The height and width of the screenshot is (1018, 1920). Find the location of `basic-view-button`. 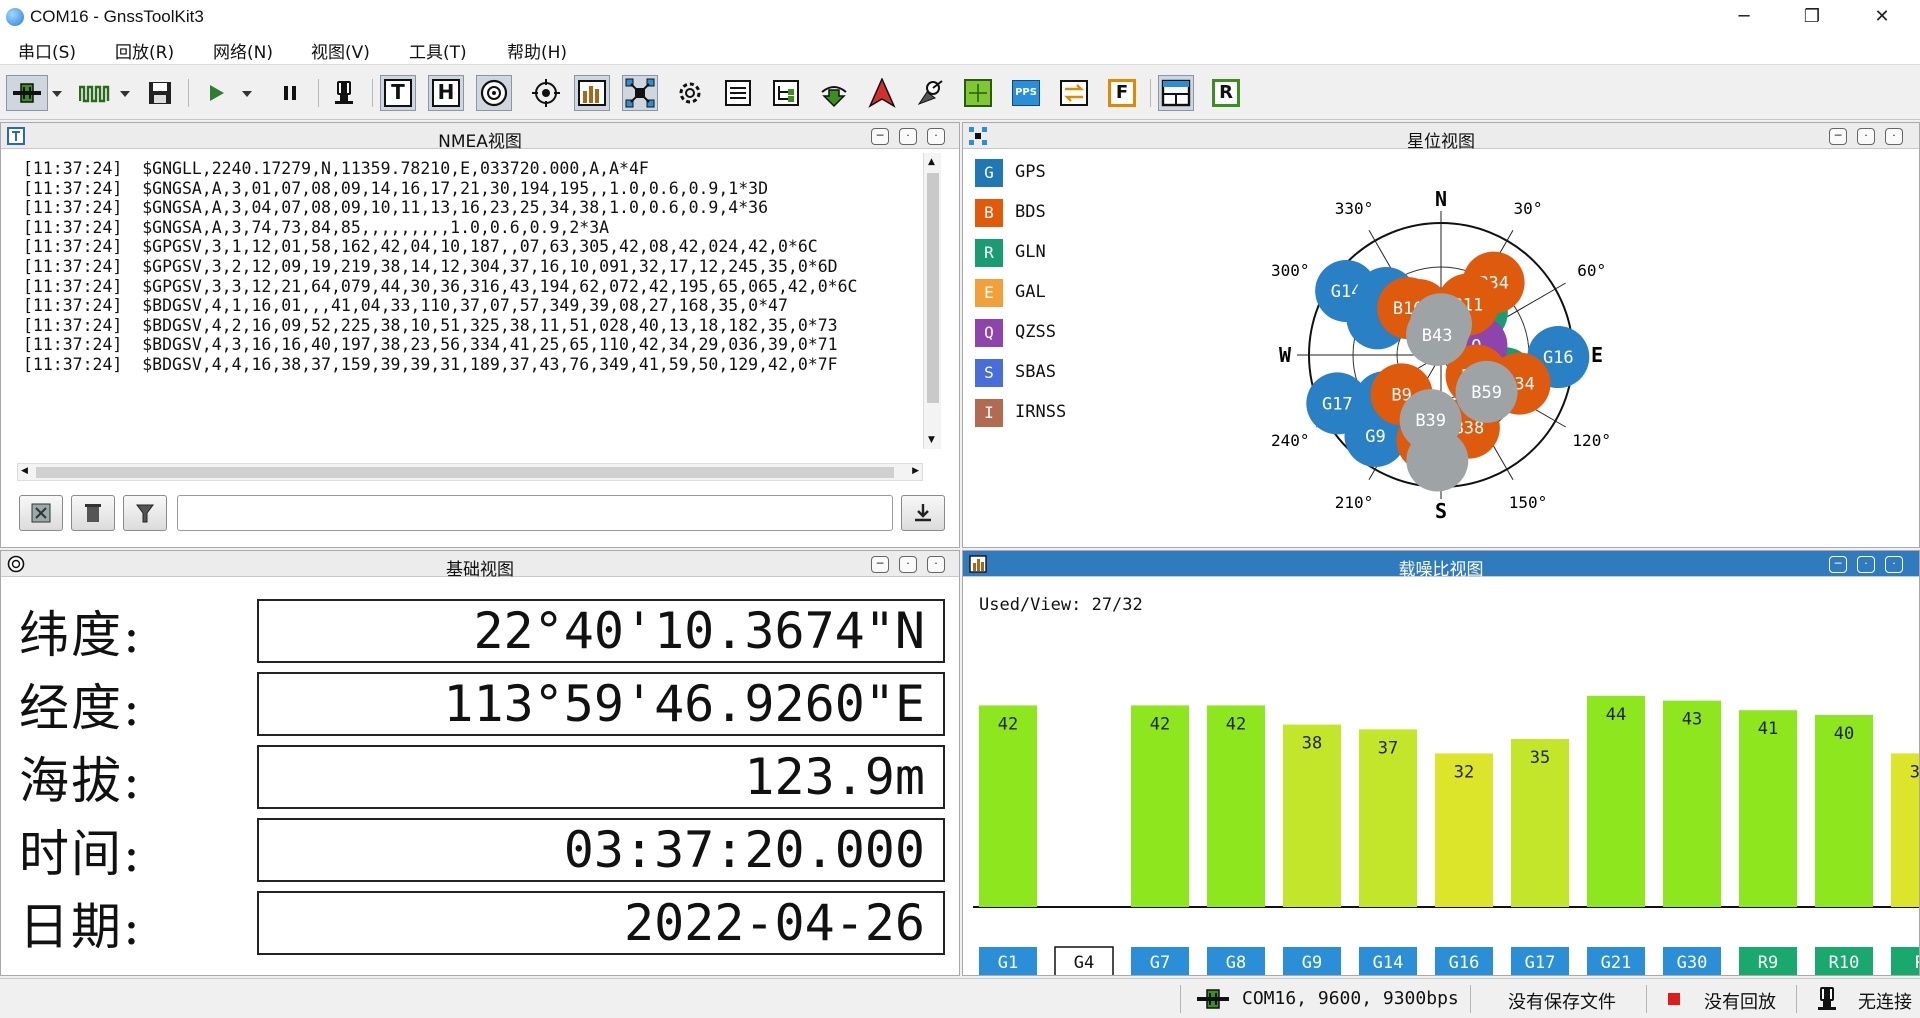

basic-view-button is located at coordinates (494, 93).